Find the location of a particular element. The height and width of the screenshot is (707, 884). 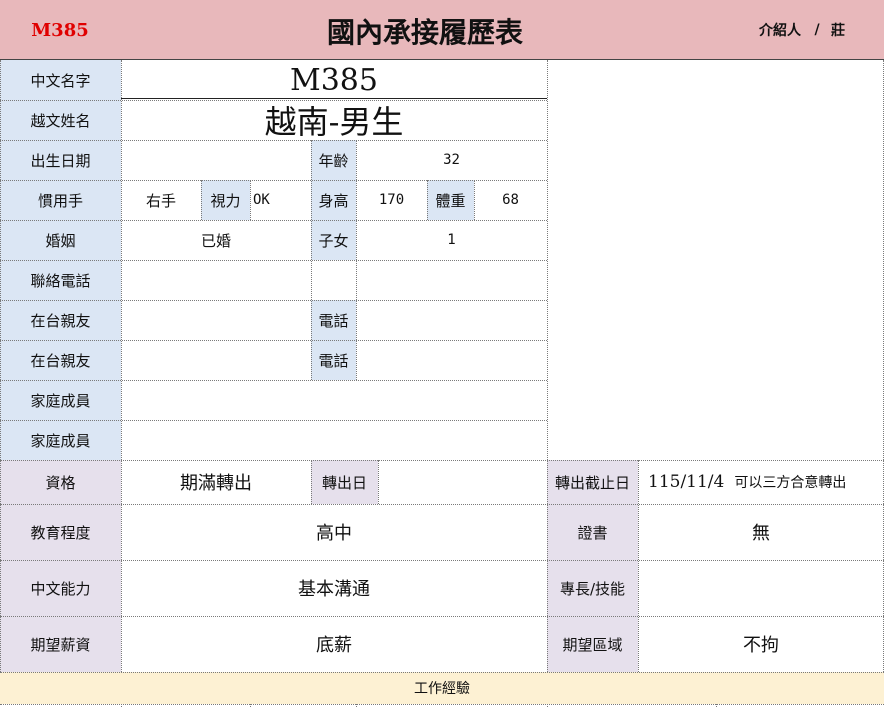

label-handedness: 慣用手 is located at coordinates (60, 200).